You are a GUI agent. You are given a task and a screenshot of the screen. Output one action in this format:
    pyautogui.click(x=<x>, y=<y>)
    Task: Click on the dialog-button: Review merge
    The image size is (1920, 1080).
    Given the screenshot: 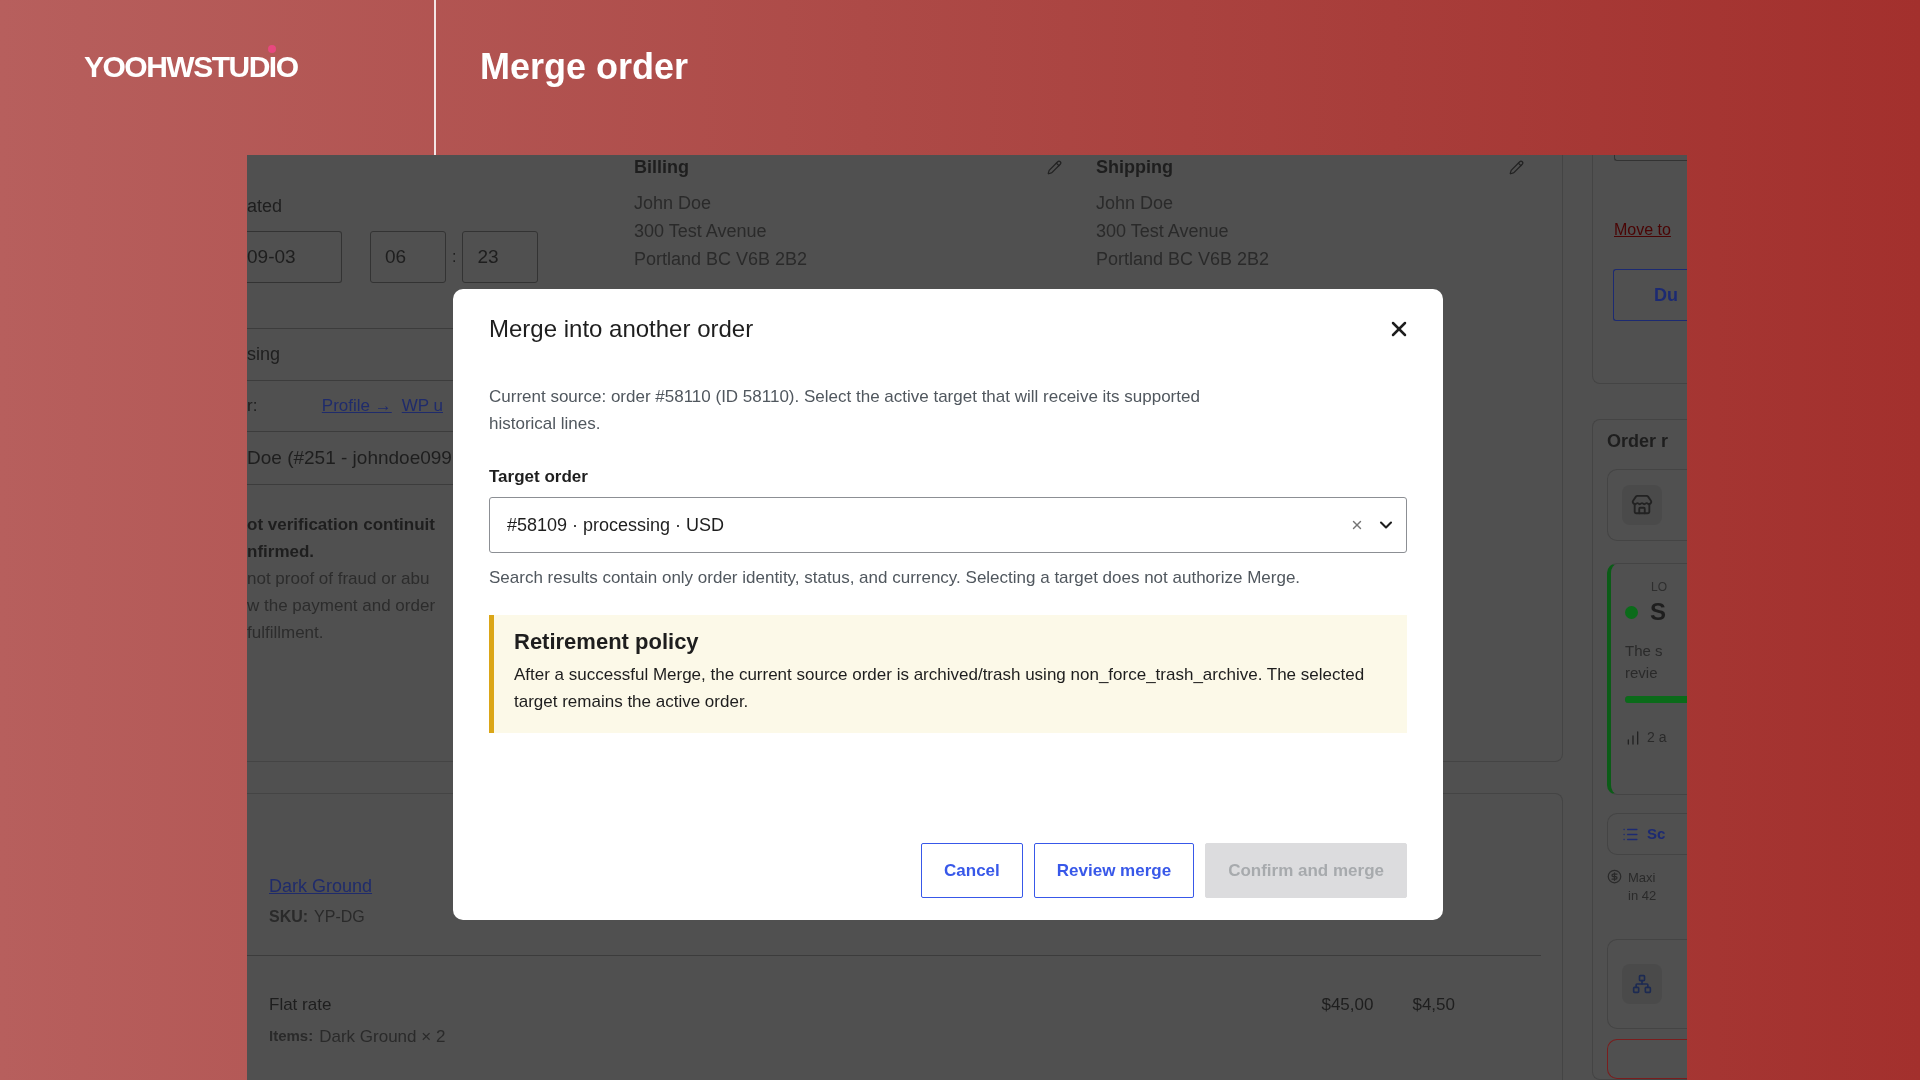 What is the action you would take?
    pyautogui.click(x=1114, y=870)
    